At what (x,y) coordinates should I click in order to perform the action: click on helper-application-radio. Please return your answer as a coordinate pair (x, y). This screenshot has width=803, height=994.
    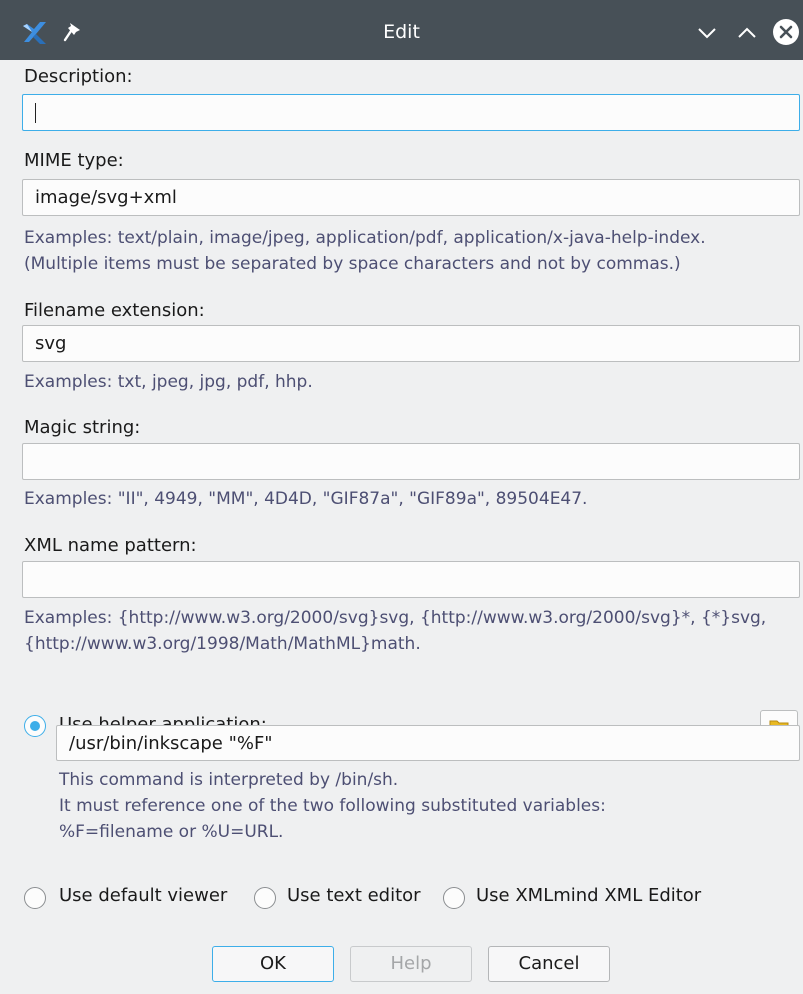
    Looking at the image, I should click on (35, 726).